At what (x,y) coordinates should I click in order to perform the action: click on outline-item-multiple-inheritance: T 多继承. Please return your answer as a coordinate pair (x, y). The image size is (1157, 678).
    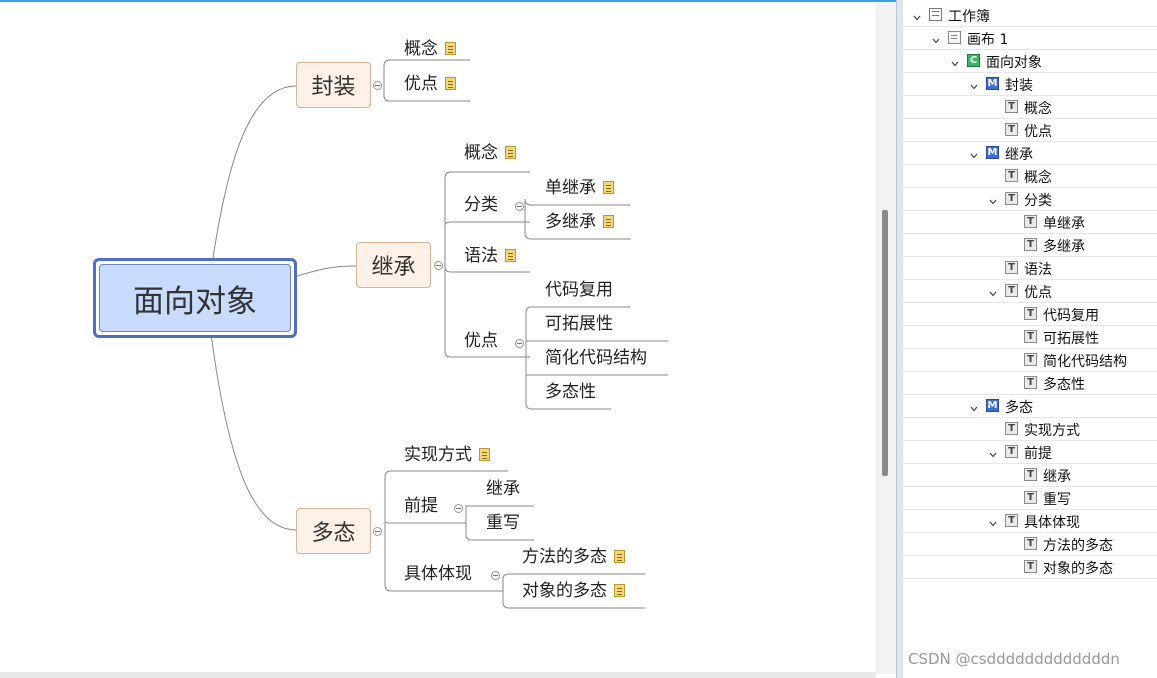
    Looking at the image, I should click on (1030, 245).